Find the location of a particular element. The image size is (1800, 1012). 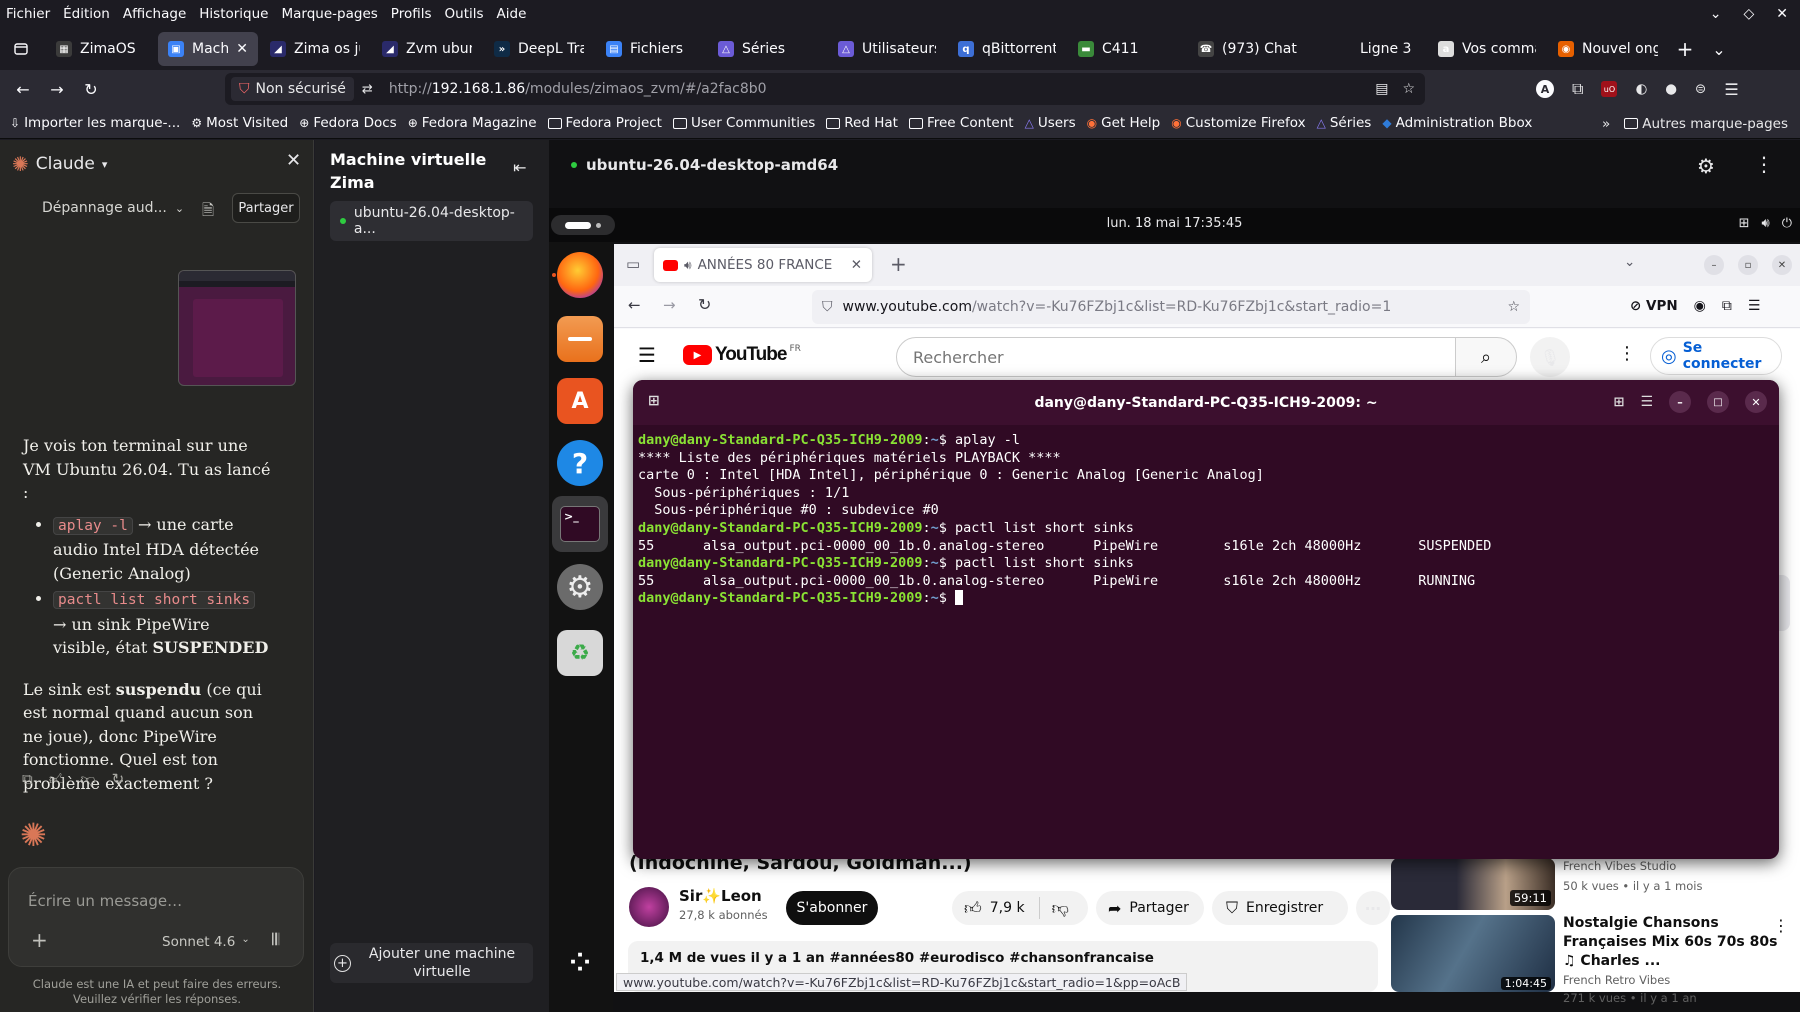

subscribe-button: S'abonner is located at coordinates (832, 908).